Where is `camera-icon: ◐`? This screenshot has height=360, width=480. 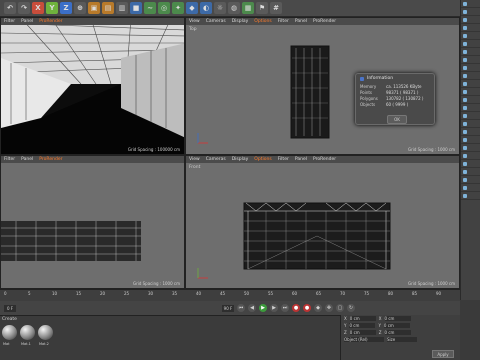 camera-icon: ◐ is located at coordinates (206, 8).